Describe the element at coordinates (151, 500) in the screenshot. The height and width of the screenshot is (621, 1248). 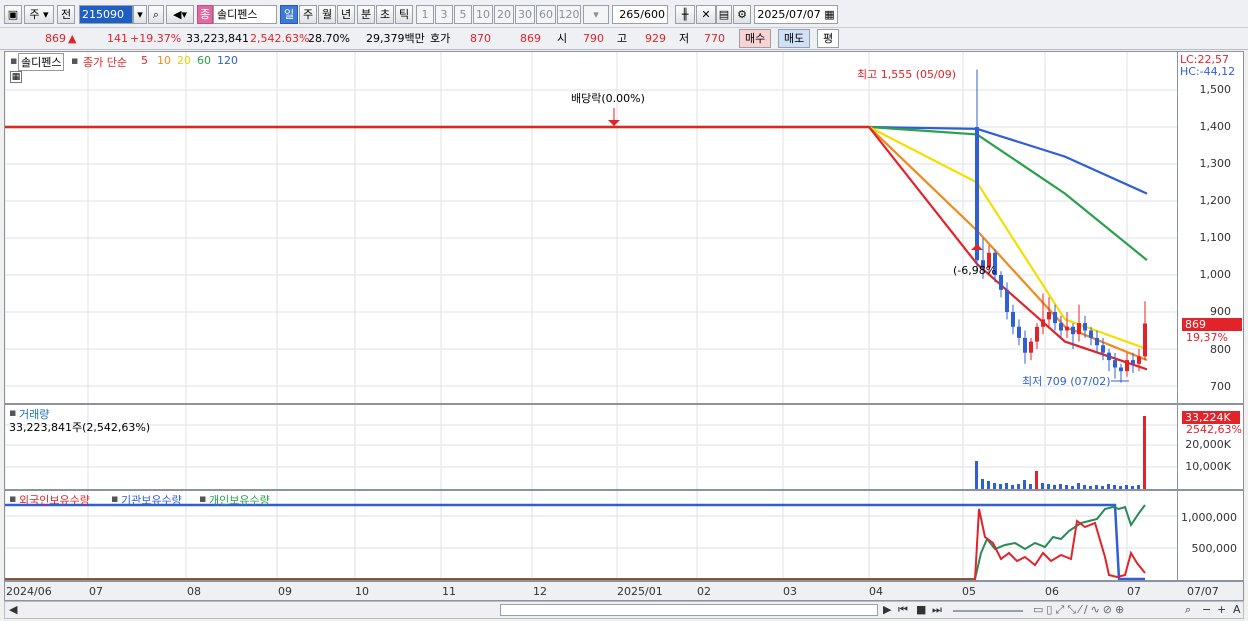
I see `institution-holding-label: 기관보유수량` at that location.